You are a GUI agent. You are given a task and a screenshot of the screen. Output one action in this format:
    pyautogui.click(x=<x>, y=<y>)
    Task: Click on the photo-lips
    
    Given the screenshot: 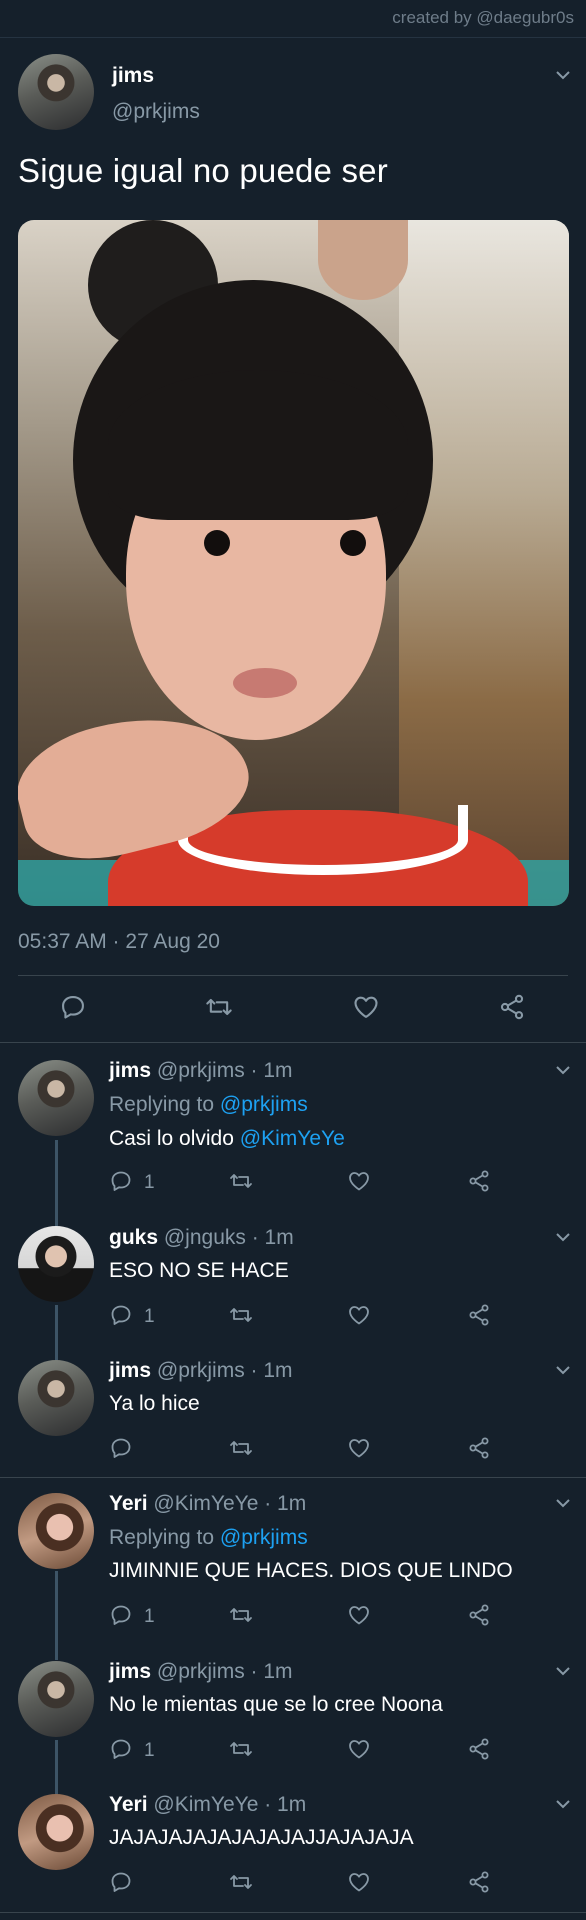 What is the action you would take?
    pyautogui.click(x=265, y=683)
    